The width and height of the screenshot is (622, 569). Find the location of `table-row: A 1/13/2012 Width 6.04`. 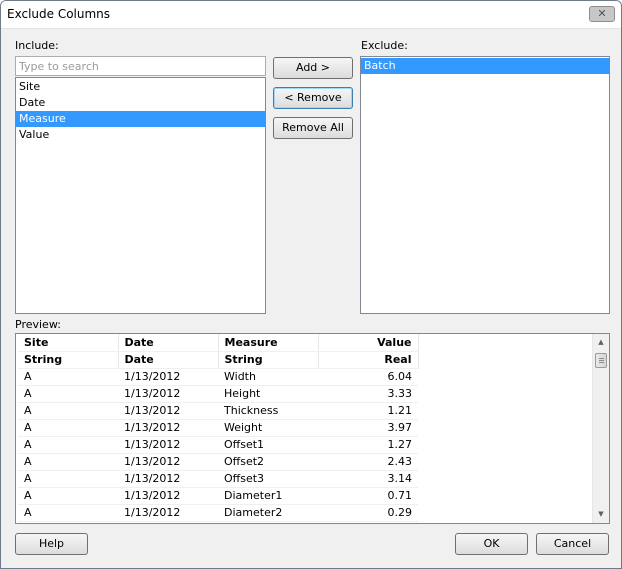

table-row: A 1/13/2012 Width 6.04 is located at coordinates (218, 377).